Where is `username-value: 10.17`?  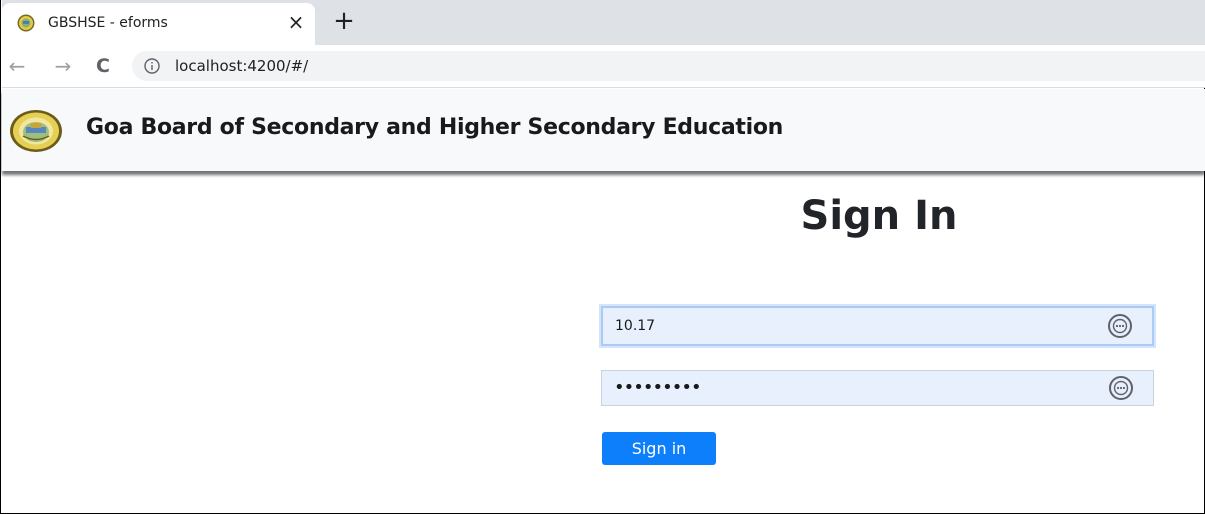 username-value: 10.17 is located at coordinates (635, 326).